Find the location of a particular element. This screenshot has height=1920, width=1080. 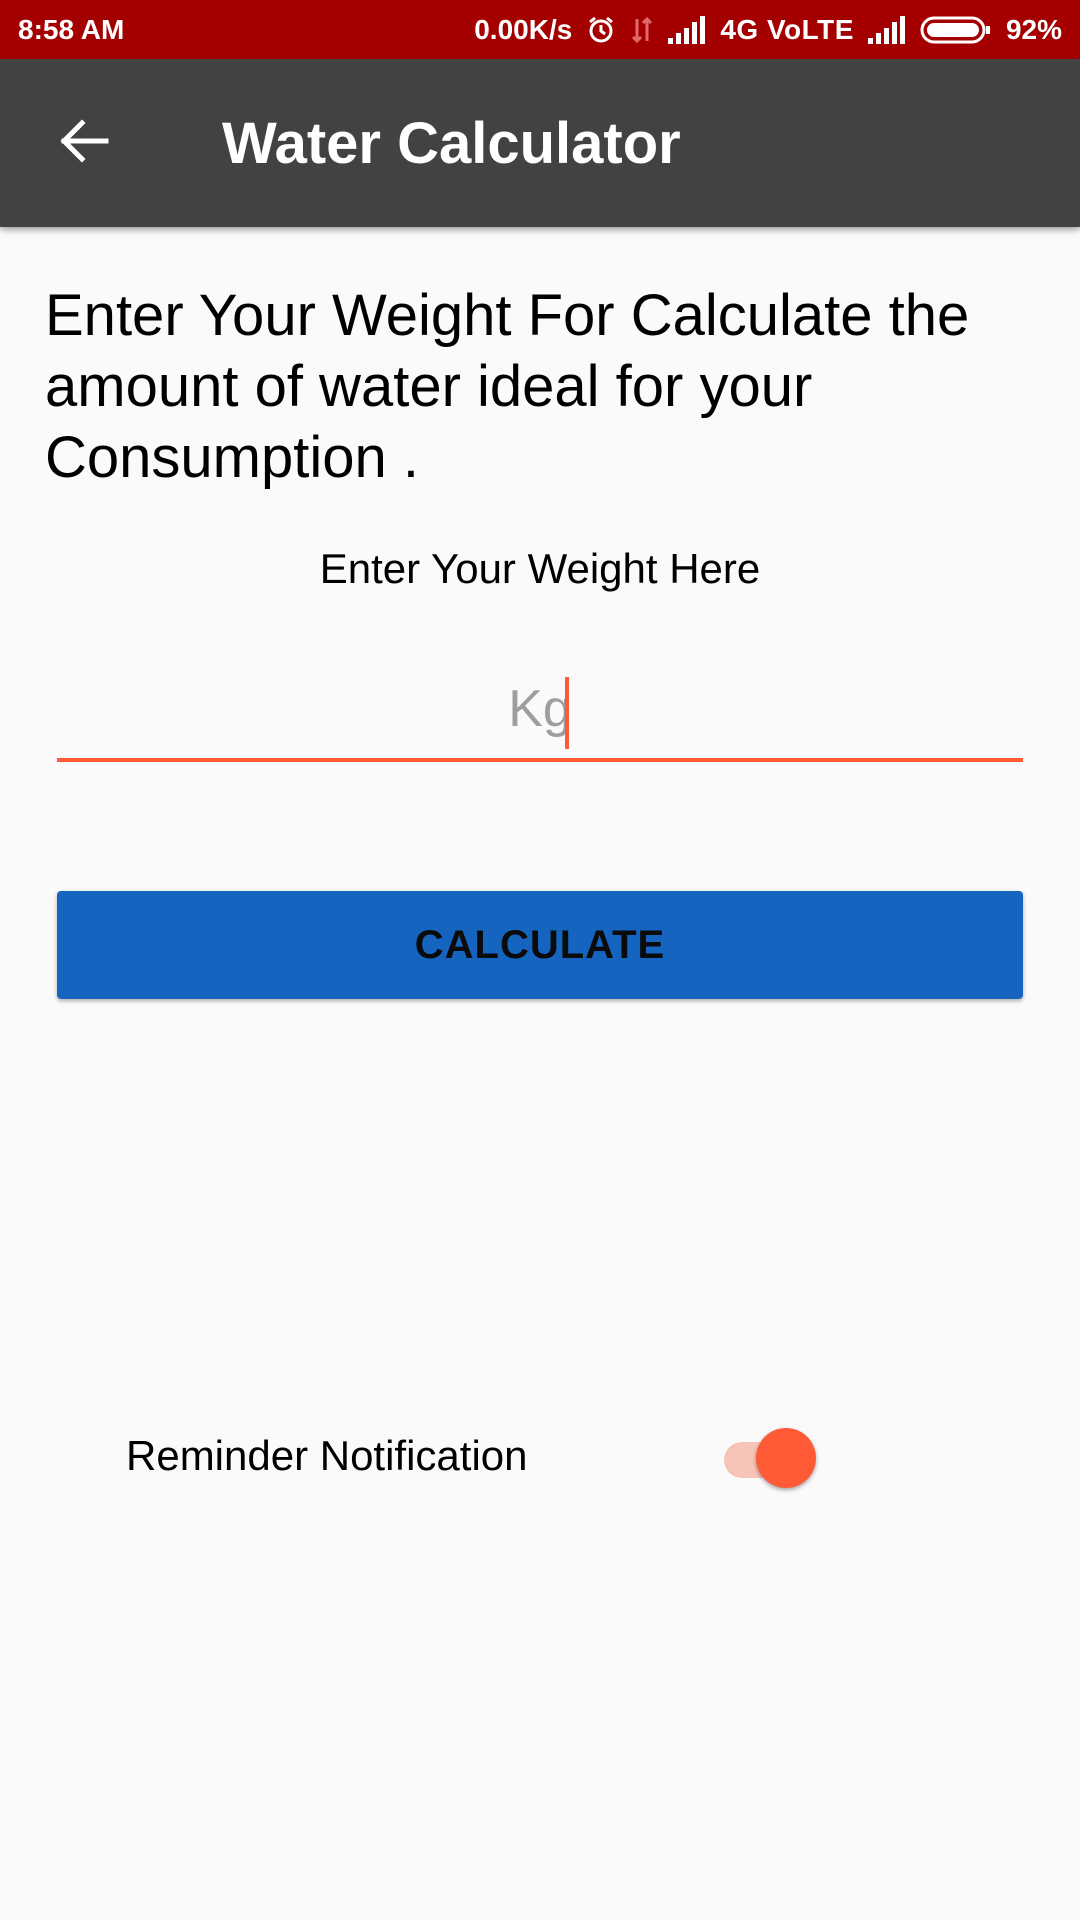

arrow-left-icon is located at coordinates (84, 143).